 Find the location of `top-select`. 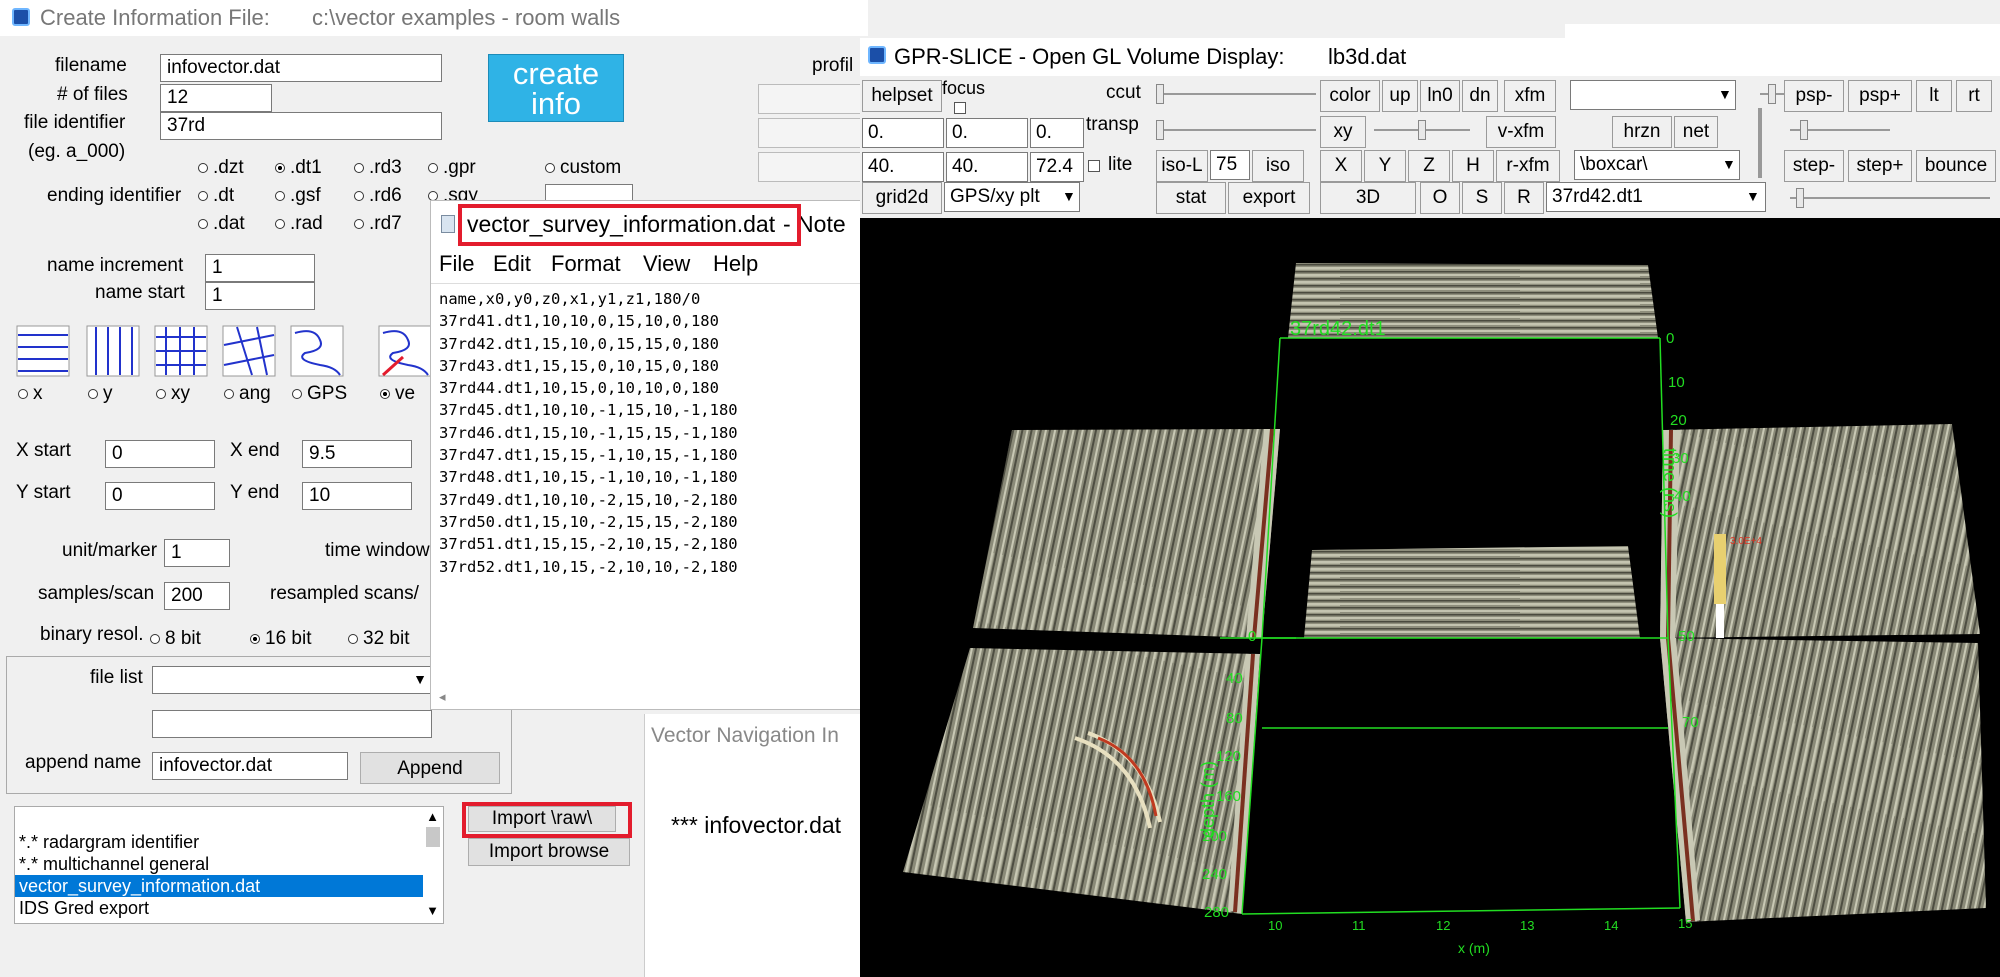

top-select is located at coordinates (1653, 95).